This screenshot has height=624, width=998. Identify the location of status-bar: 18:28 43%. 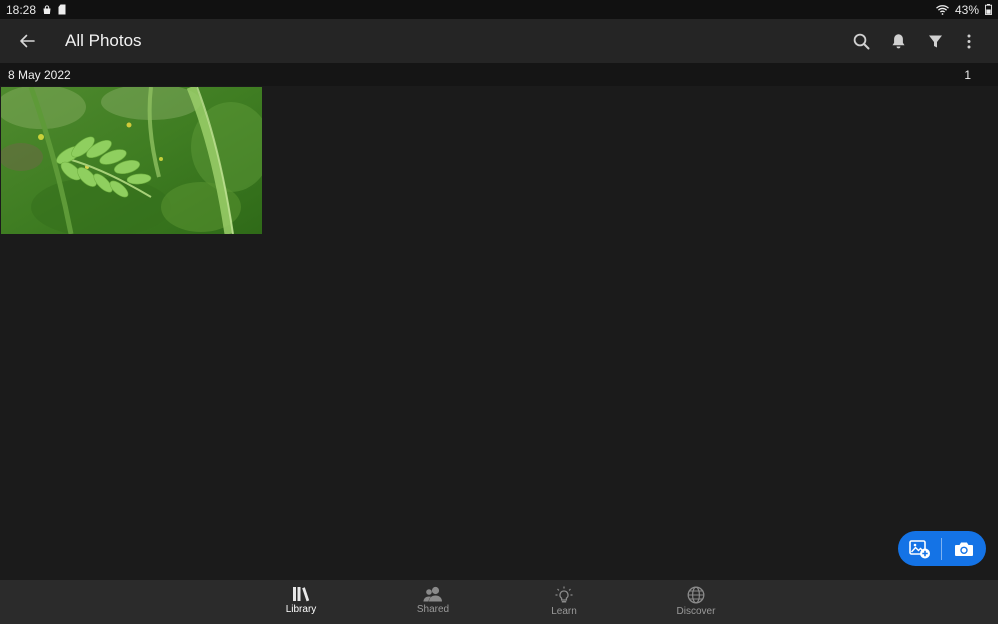
(499, 9).